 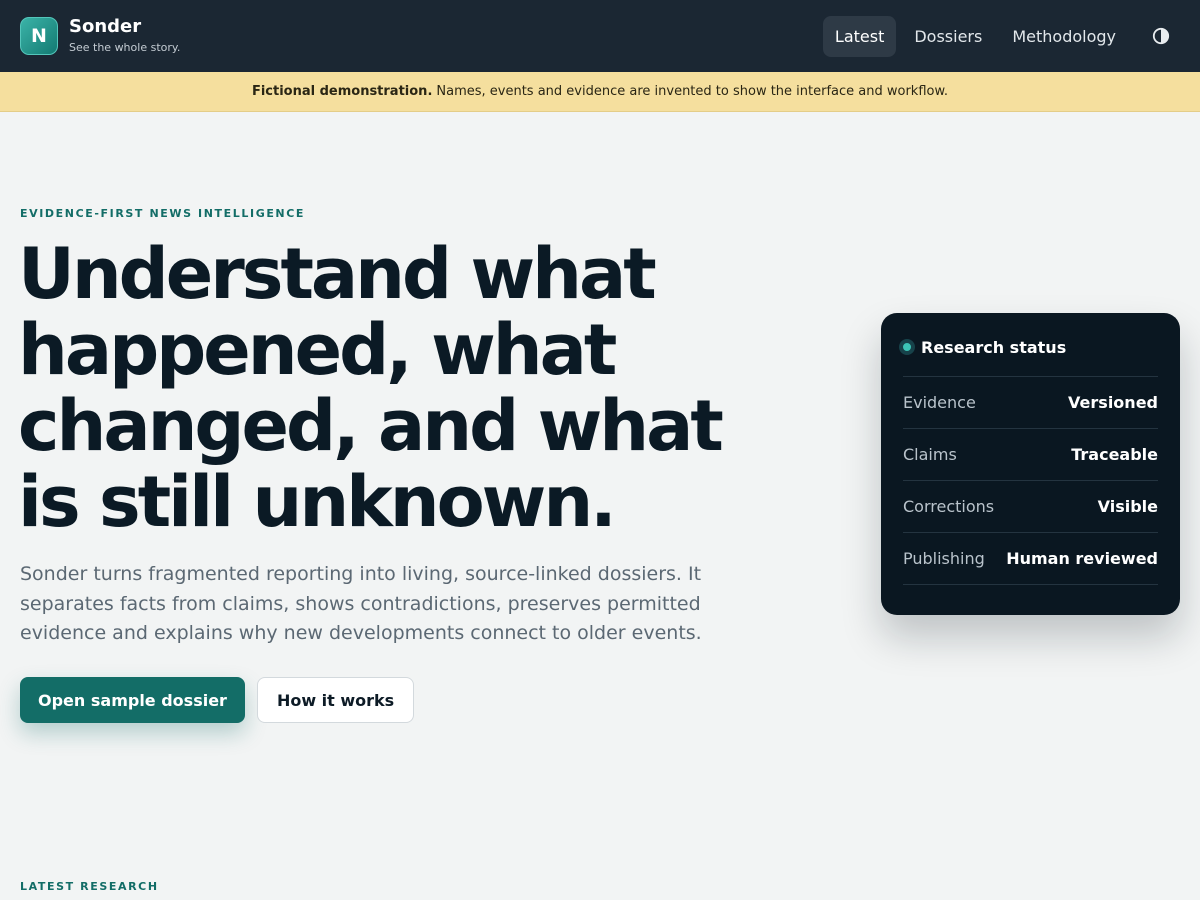 I want to click on brand-home-link: N Sonder See the whole story., so click(x=100, y=36).